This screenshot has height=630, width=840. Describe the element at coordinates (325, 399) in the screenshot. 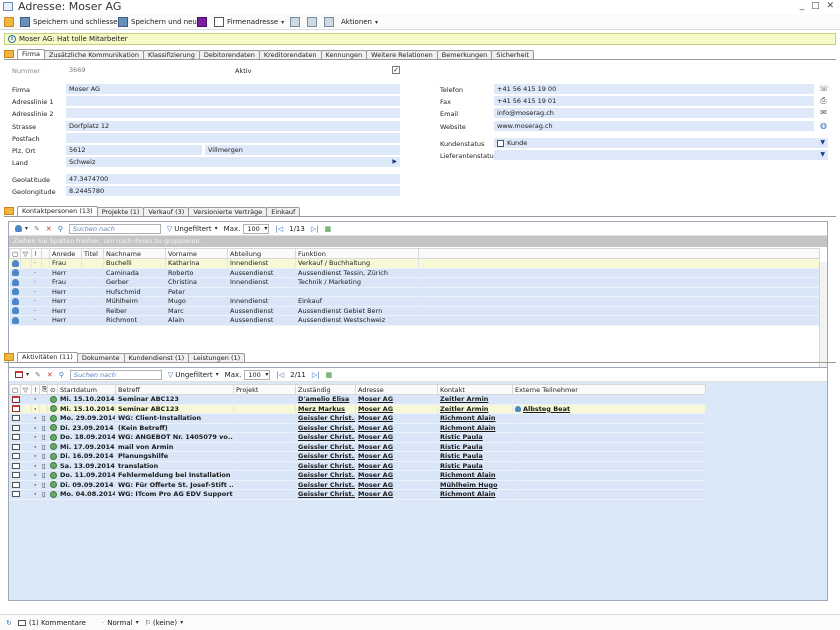

I see `cell-zustaendig: D'amelio Elisa` at that location.